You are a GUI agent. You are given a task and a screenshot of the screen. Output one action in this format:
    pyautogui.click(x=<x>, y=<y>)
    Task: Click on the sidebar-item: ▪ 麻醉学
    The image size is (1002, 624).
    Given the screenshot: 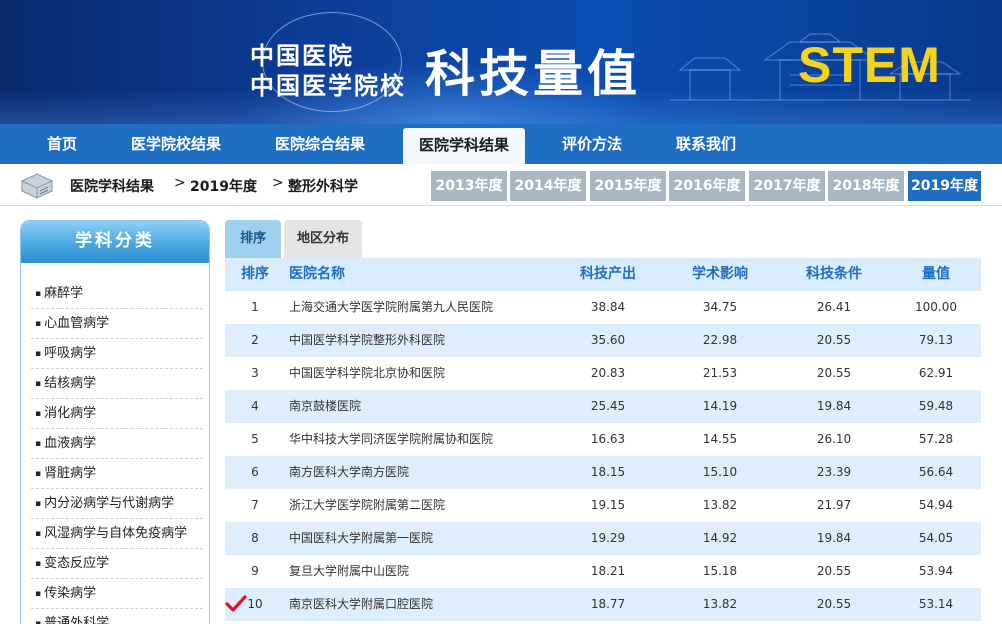 What is the action you would take?
    pyautogui.click(x=117, y=294)
    